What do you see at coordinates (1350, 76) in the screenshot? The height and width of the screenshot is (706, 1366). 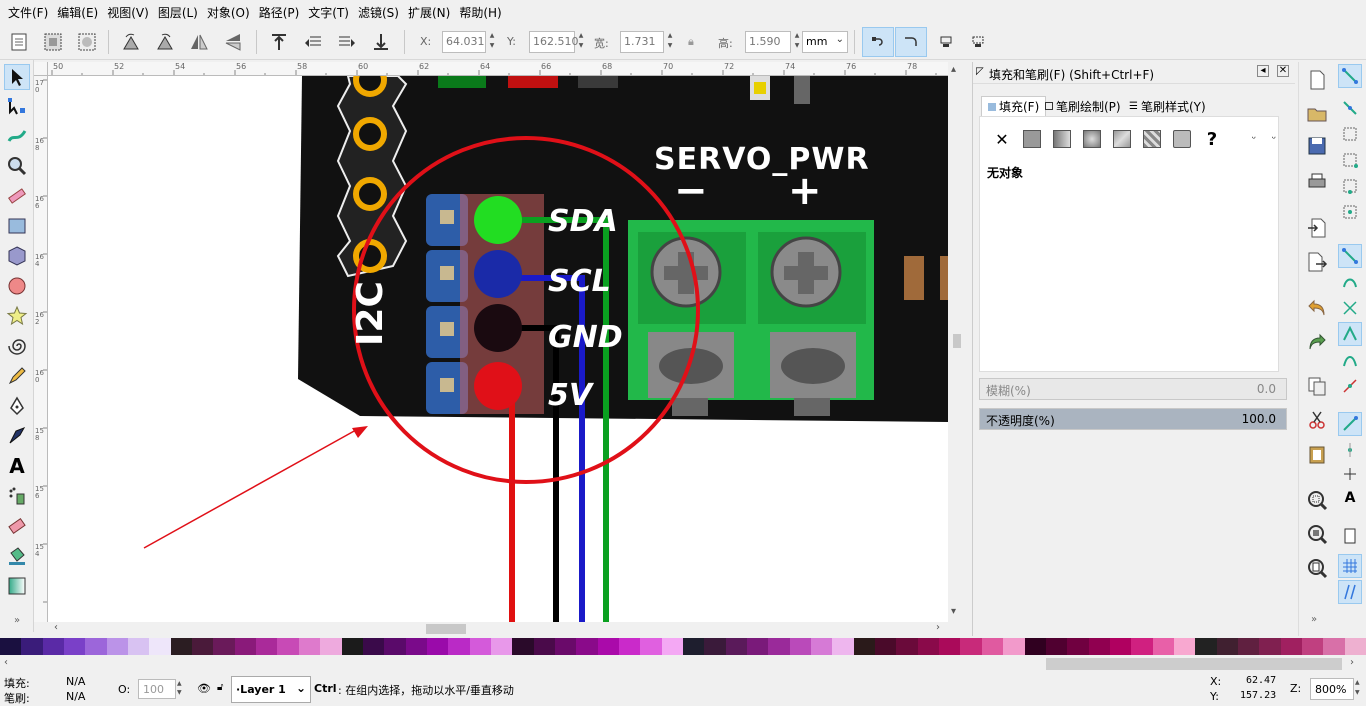 I see `snap-toggle-icon` at bounding box center [1350, 76].